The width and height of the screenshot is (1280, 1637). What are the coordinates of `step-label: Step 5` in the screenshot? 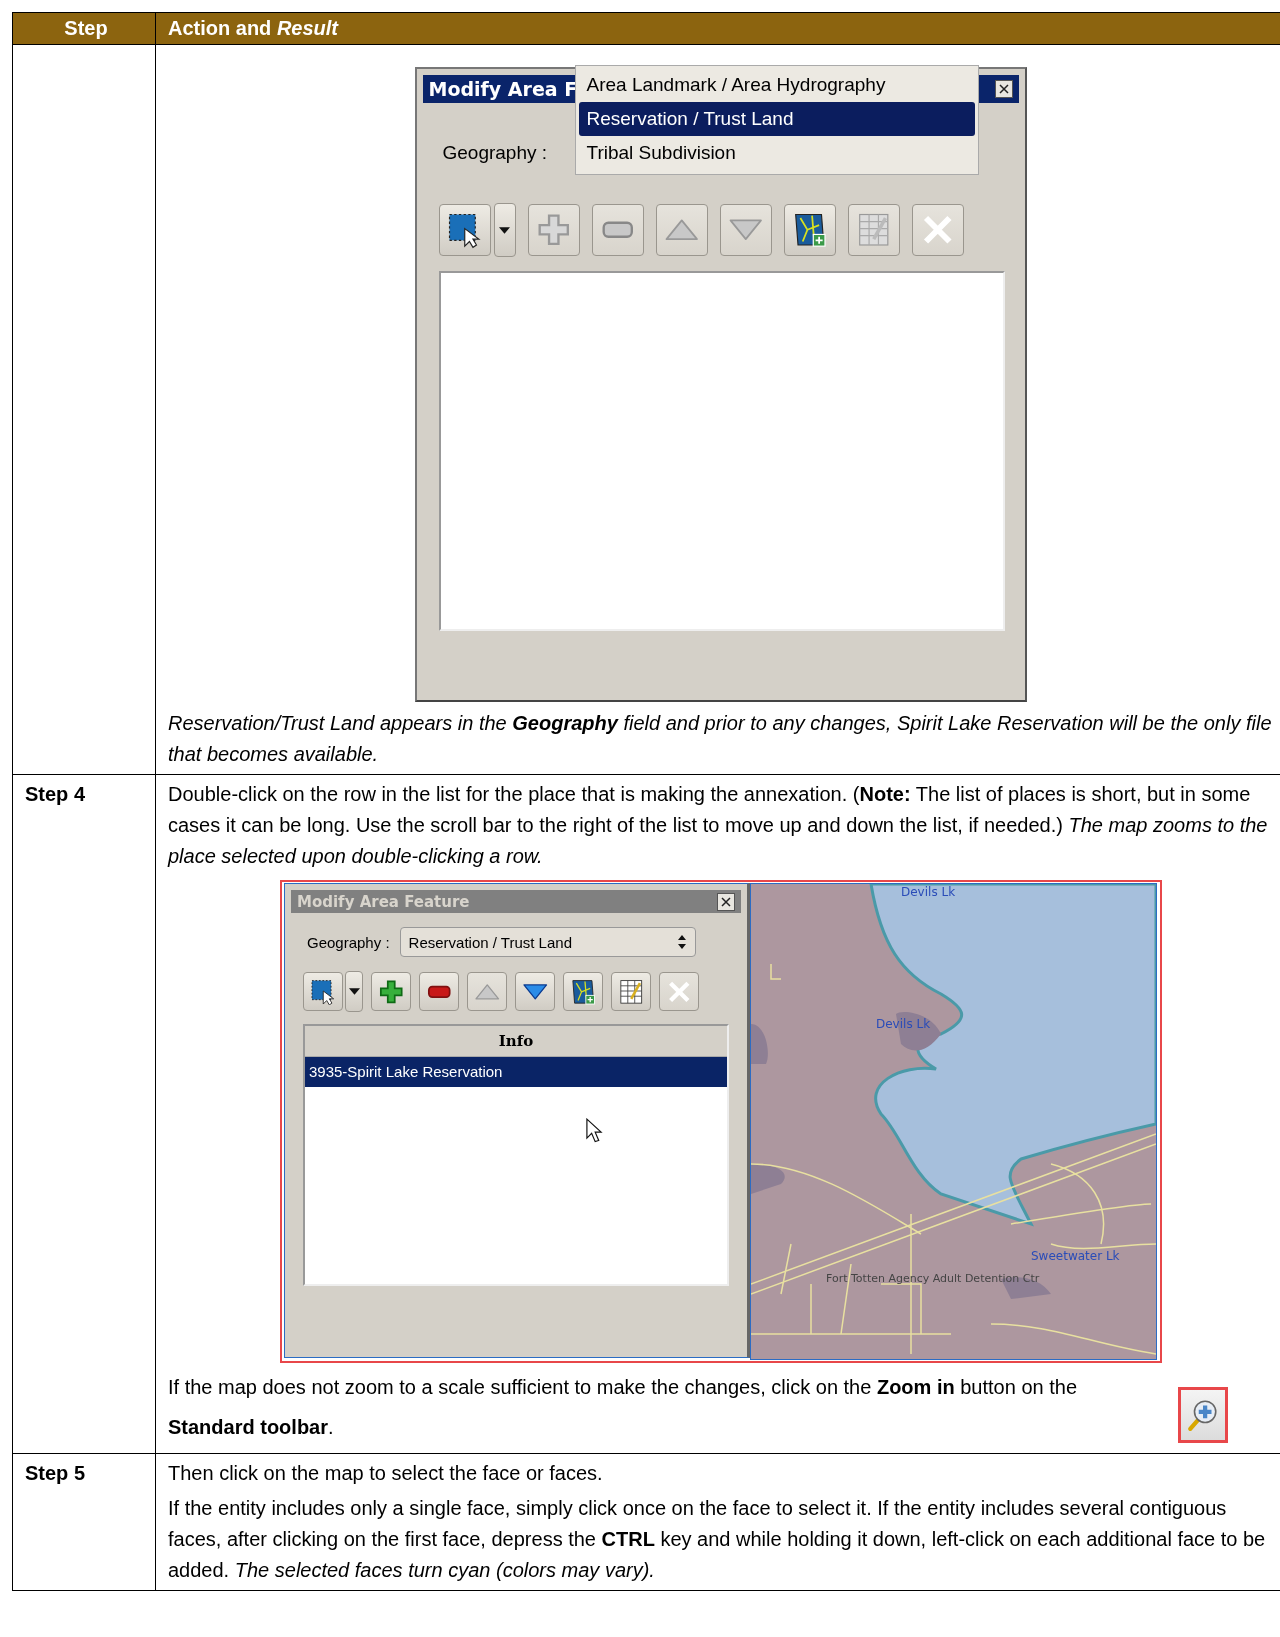 It's located at (55, 1473).